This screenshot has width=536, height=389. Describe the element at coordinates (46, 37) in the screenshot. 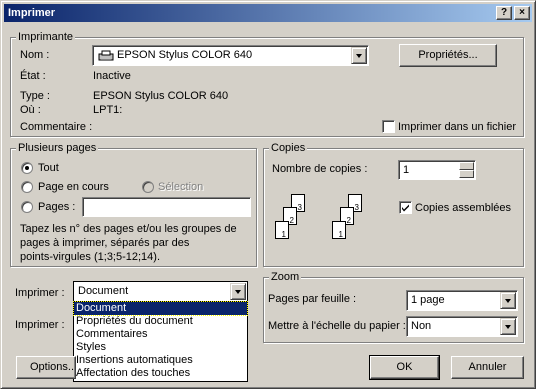

I see `printer-group-title: Imprimante` at that location.